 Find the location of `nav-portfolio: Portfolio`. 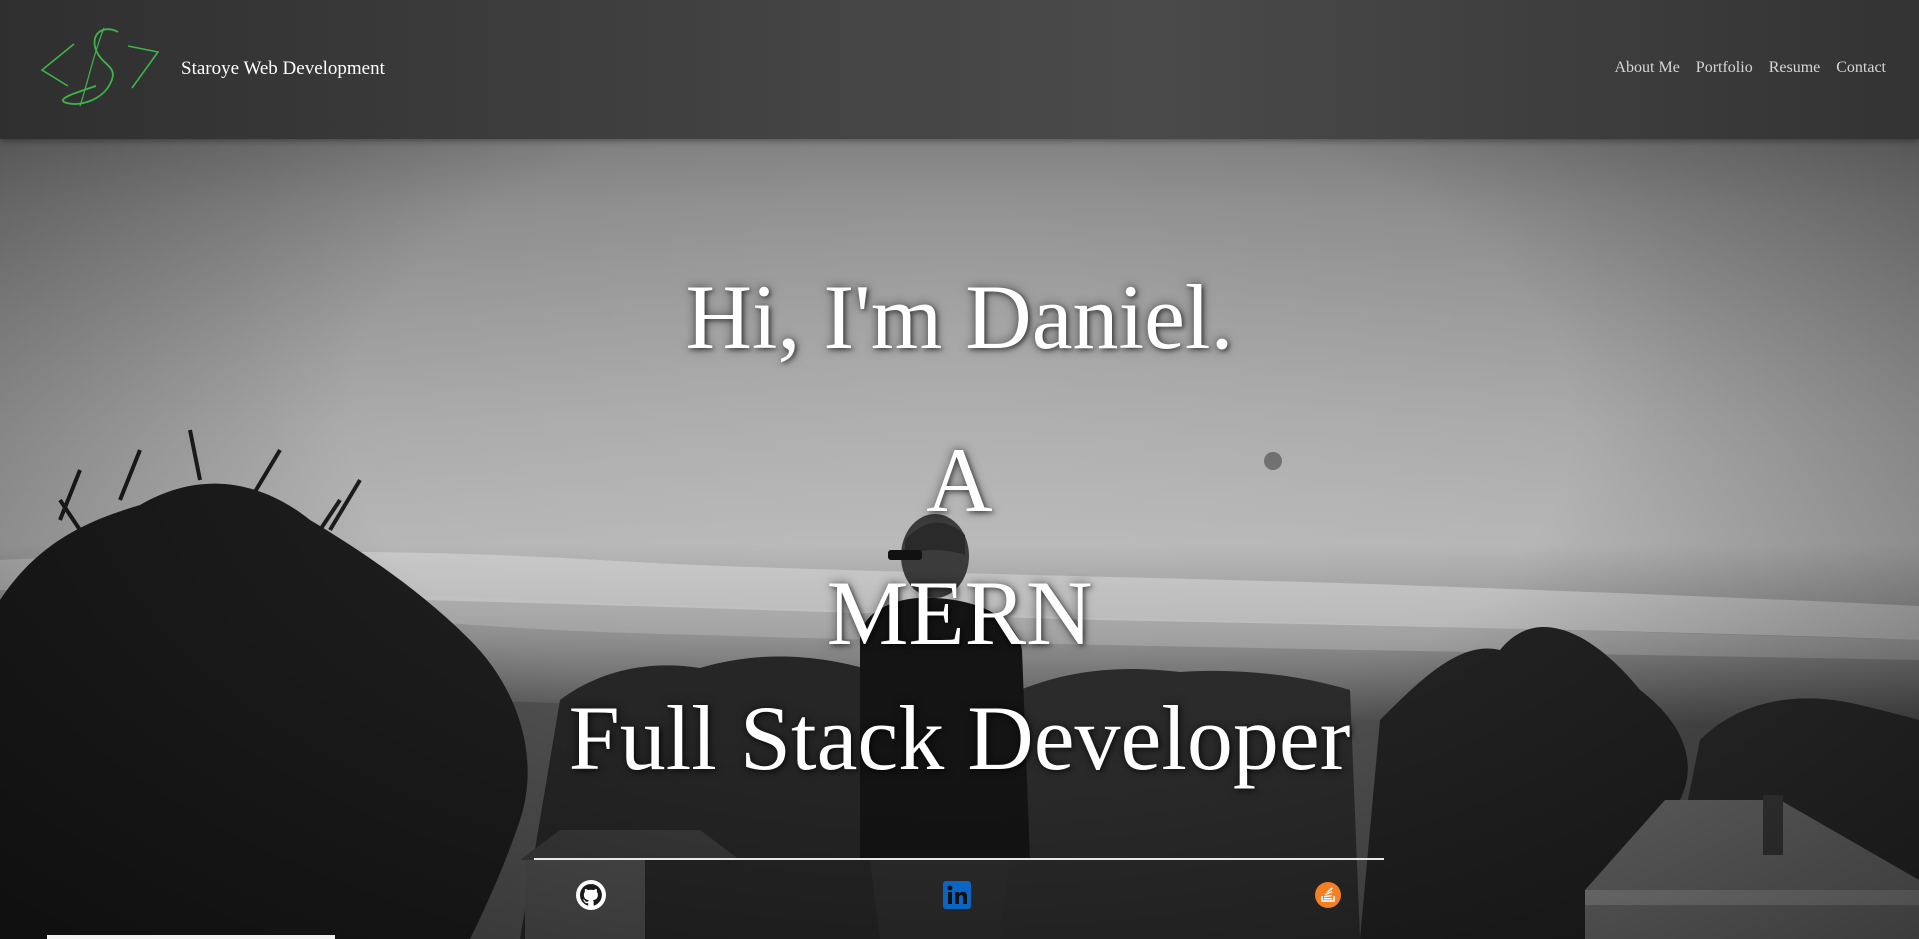

nav-portfolio: Portfolio is located at coordinates (1724, 68).